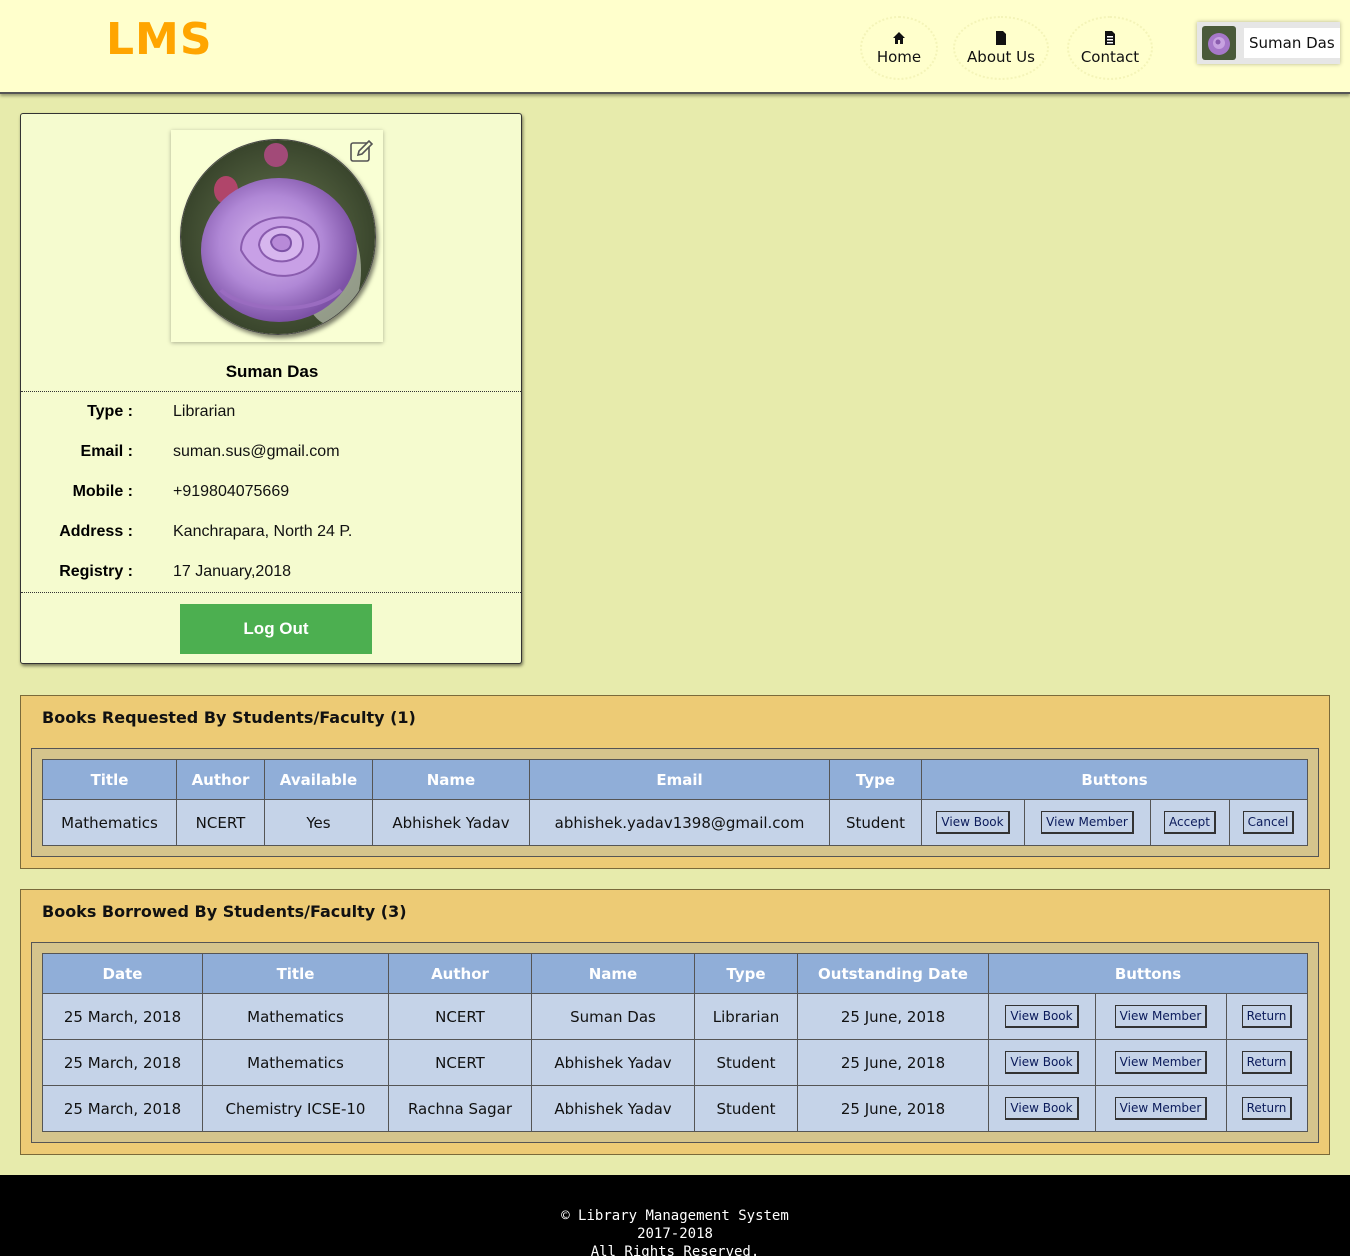  Describe the element at coordinates (276, 629) in the screenshot. I see `logout-button: Log Out` at that location.